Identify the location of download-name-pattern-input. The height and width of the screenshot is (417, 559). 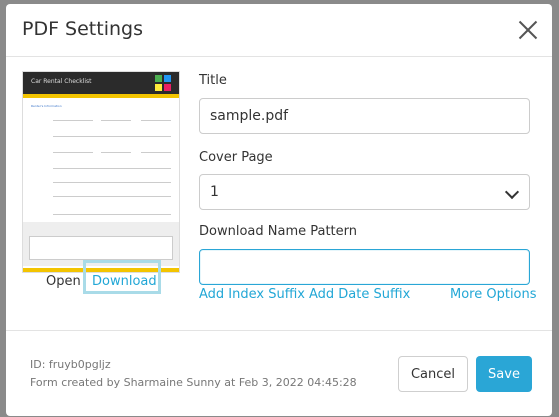
(364, 267).